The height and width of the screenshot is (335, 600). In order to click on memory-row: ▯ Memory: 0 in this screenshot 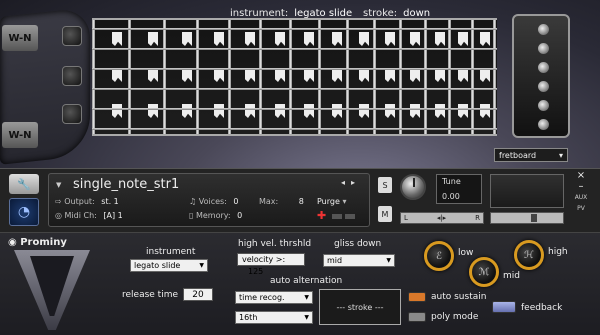, I will do `click(216, 215)`.